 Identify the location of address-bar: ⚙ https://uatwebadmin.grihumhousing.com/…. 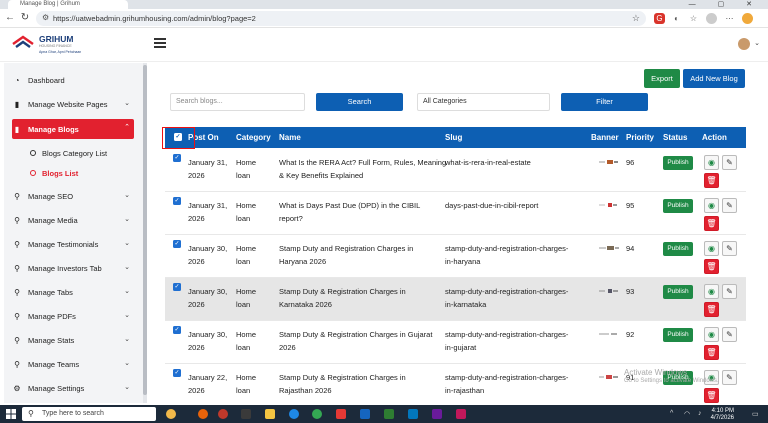
(341, 18).